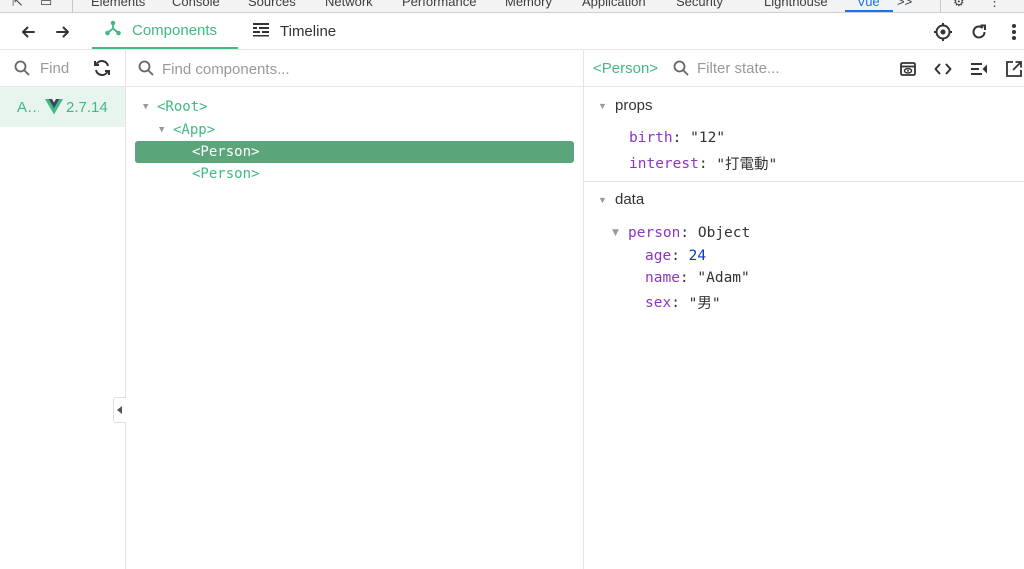 This screenshot has height=569, width=1024. I want to click on tree-node-label: <Root>, so click(182, 107).